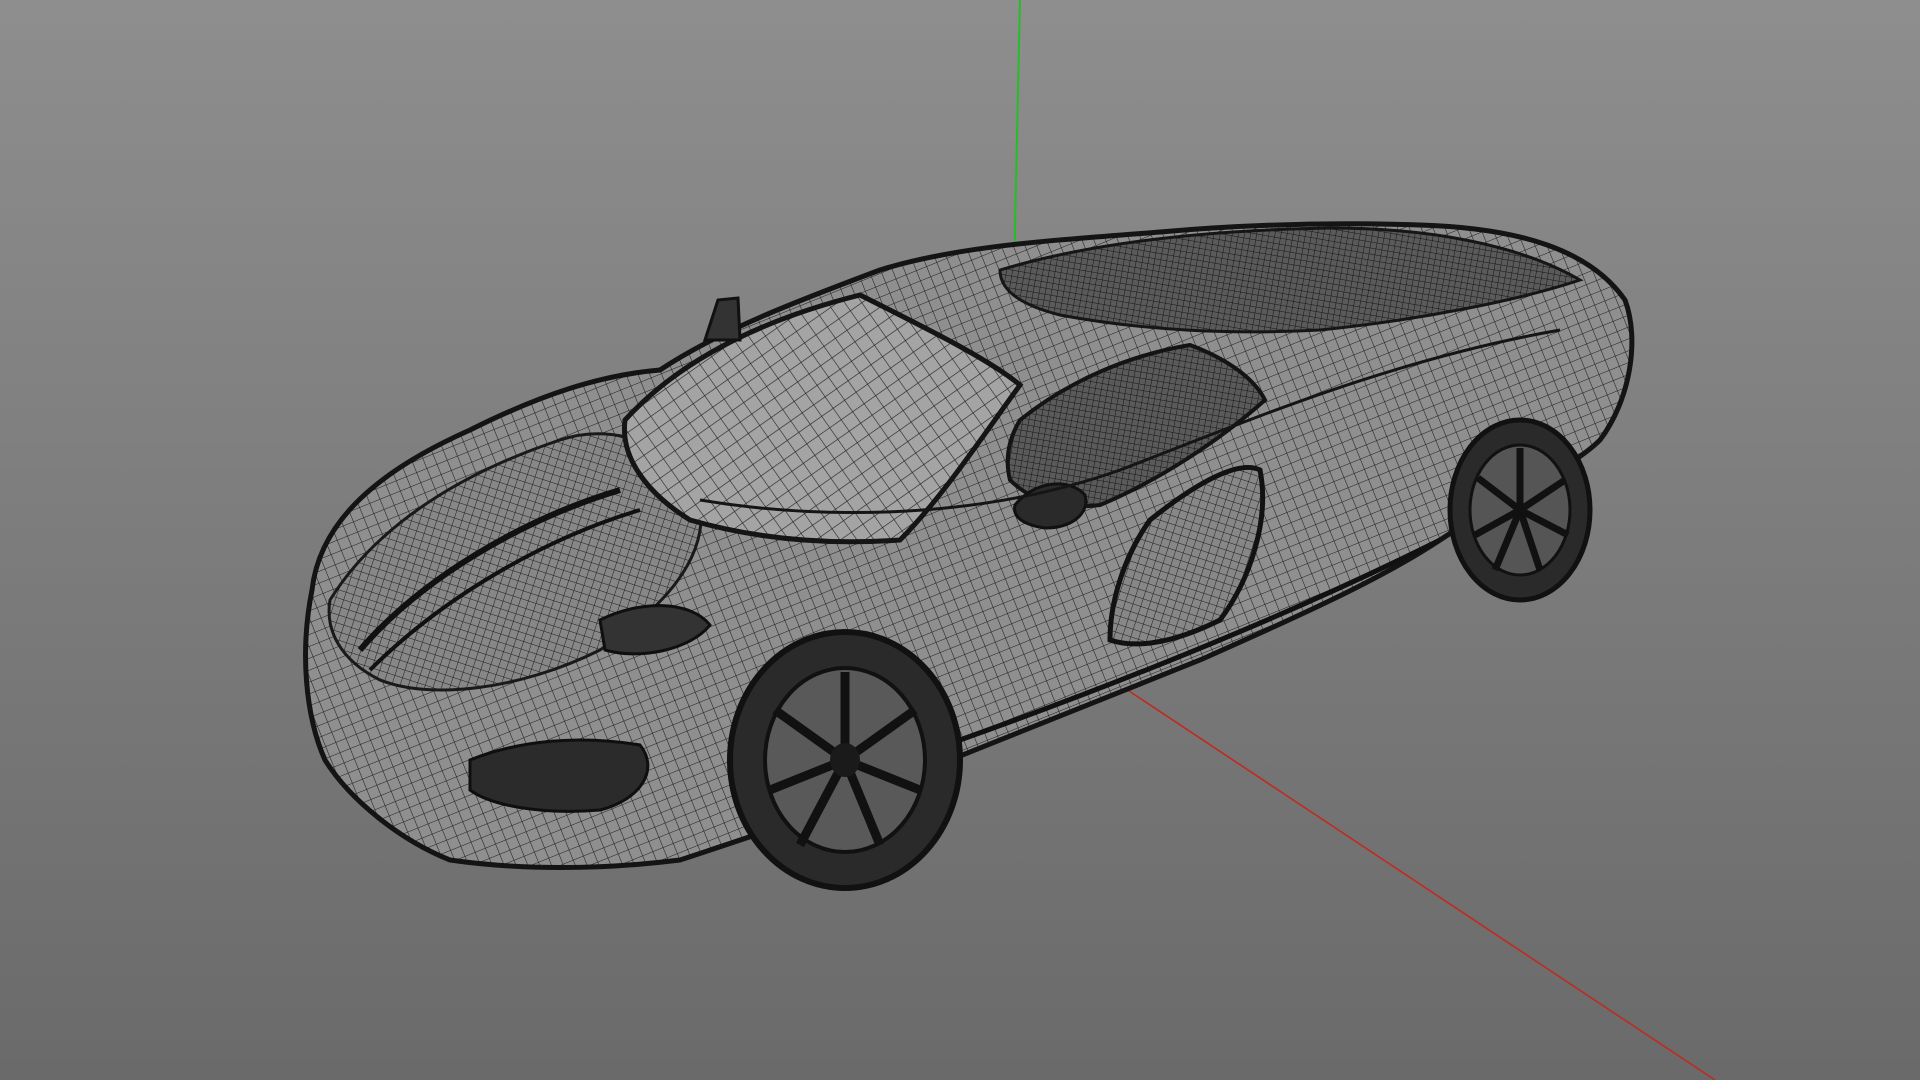 Image resolution: width=1920 pixels, height=1080 pixels. What do you see at coordinates (1017, 138) in the screenshot?
I see `y-axis-line` at bounding box center [1017, 138].